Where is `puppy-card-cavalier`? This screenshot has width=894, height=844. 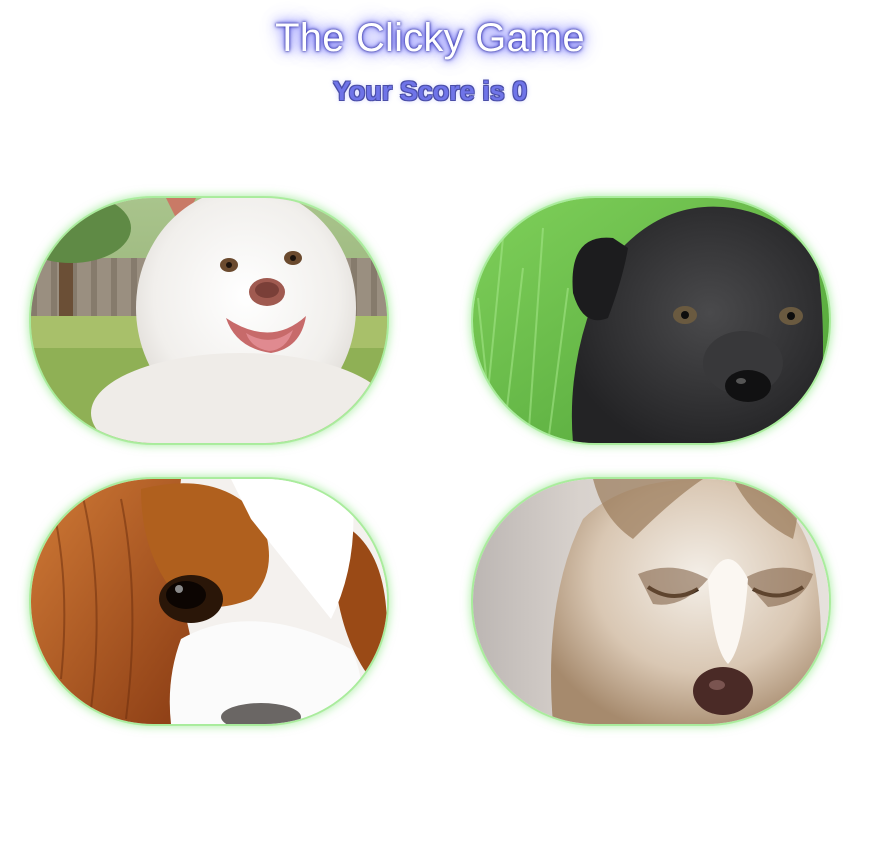
puppy-card-cavalier is located at coordinates (209, 601).